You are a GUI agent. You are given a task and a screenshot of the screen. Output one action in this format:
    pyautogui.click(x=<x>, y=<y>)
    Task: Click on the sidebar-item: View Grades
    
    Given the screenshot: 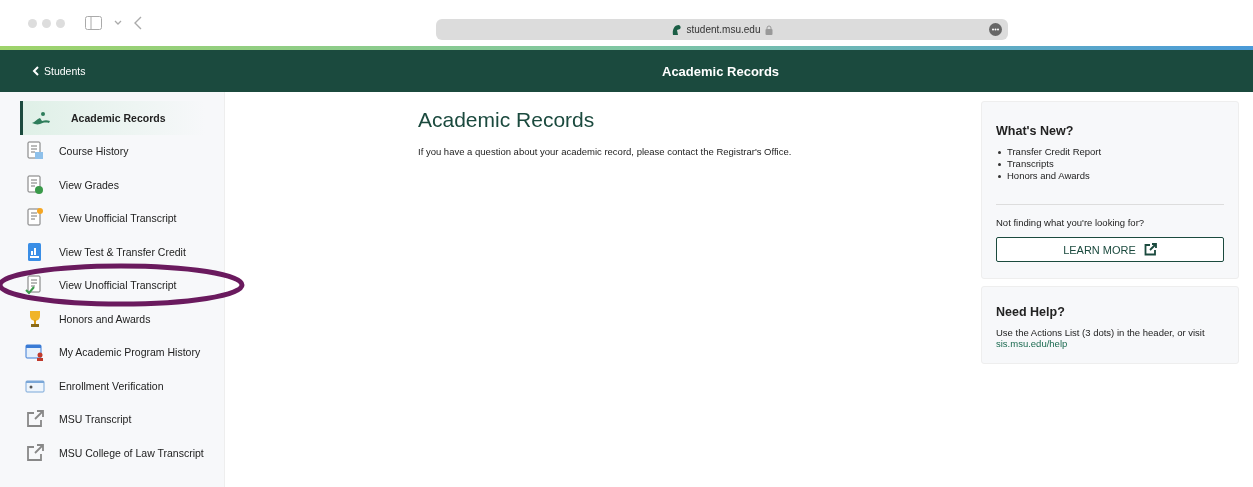 What is the action you would take?
    pyautogui.click(x=112, y=185)
    